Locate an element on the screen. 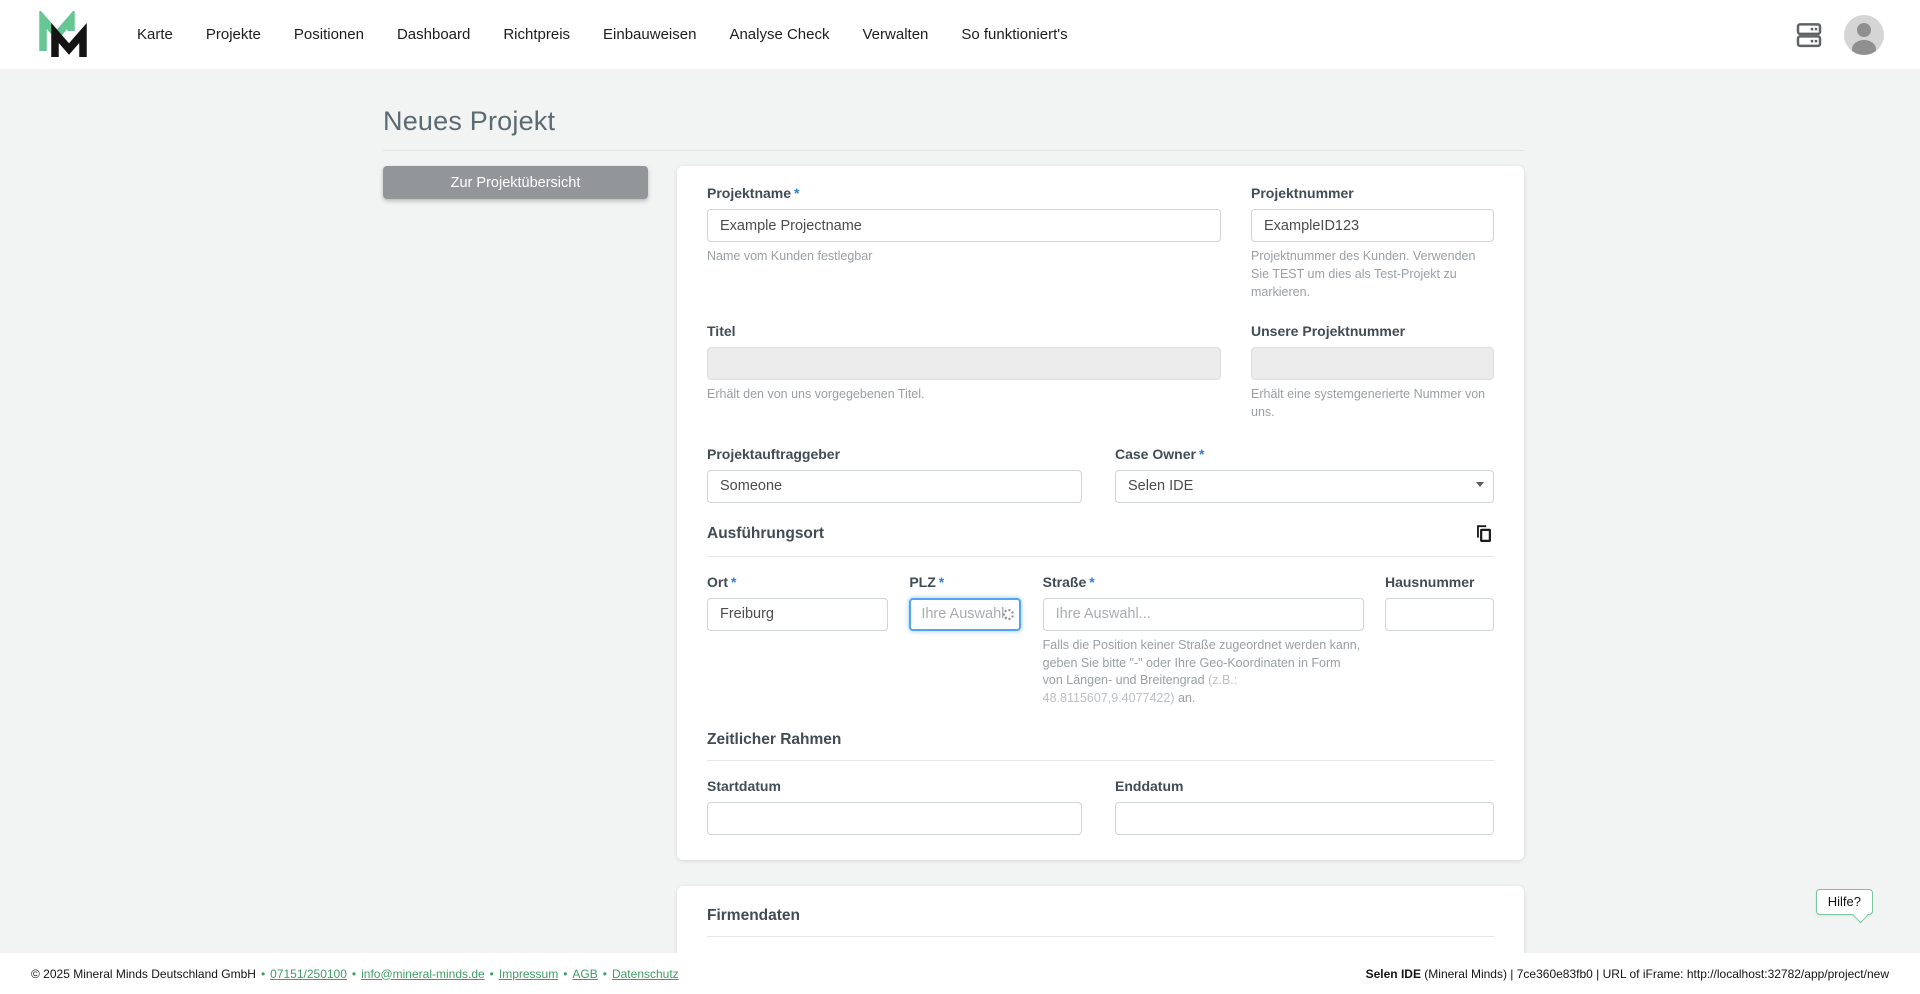 The image size is (1920, 994). section-zeitlicher-rahmen: Zeitlicher Rahmen is located at coordinates (1100, 740).